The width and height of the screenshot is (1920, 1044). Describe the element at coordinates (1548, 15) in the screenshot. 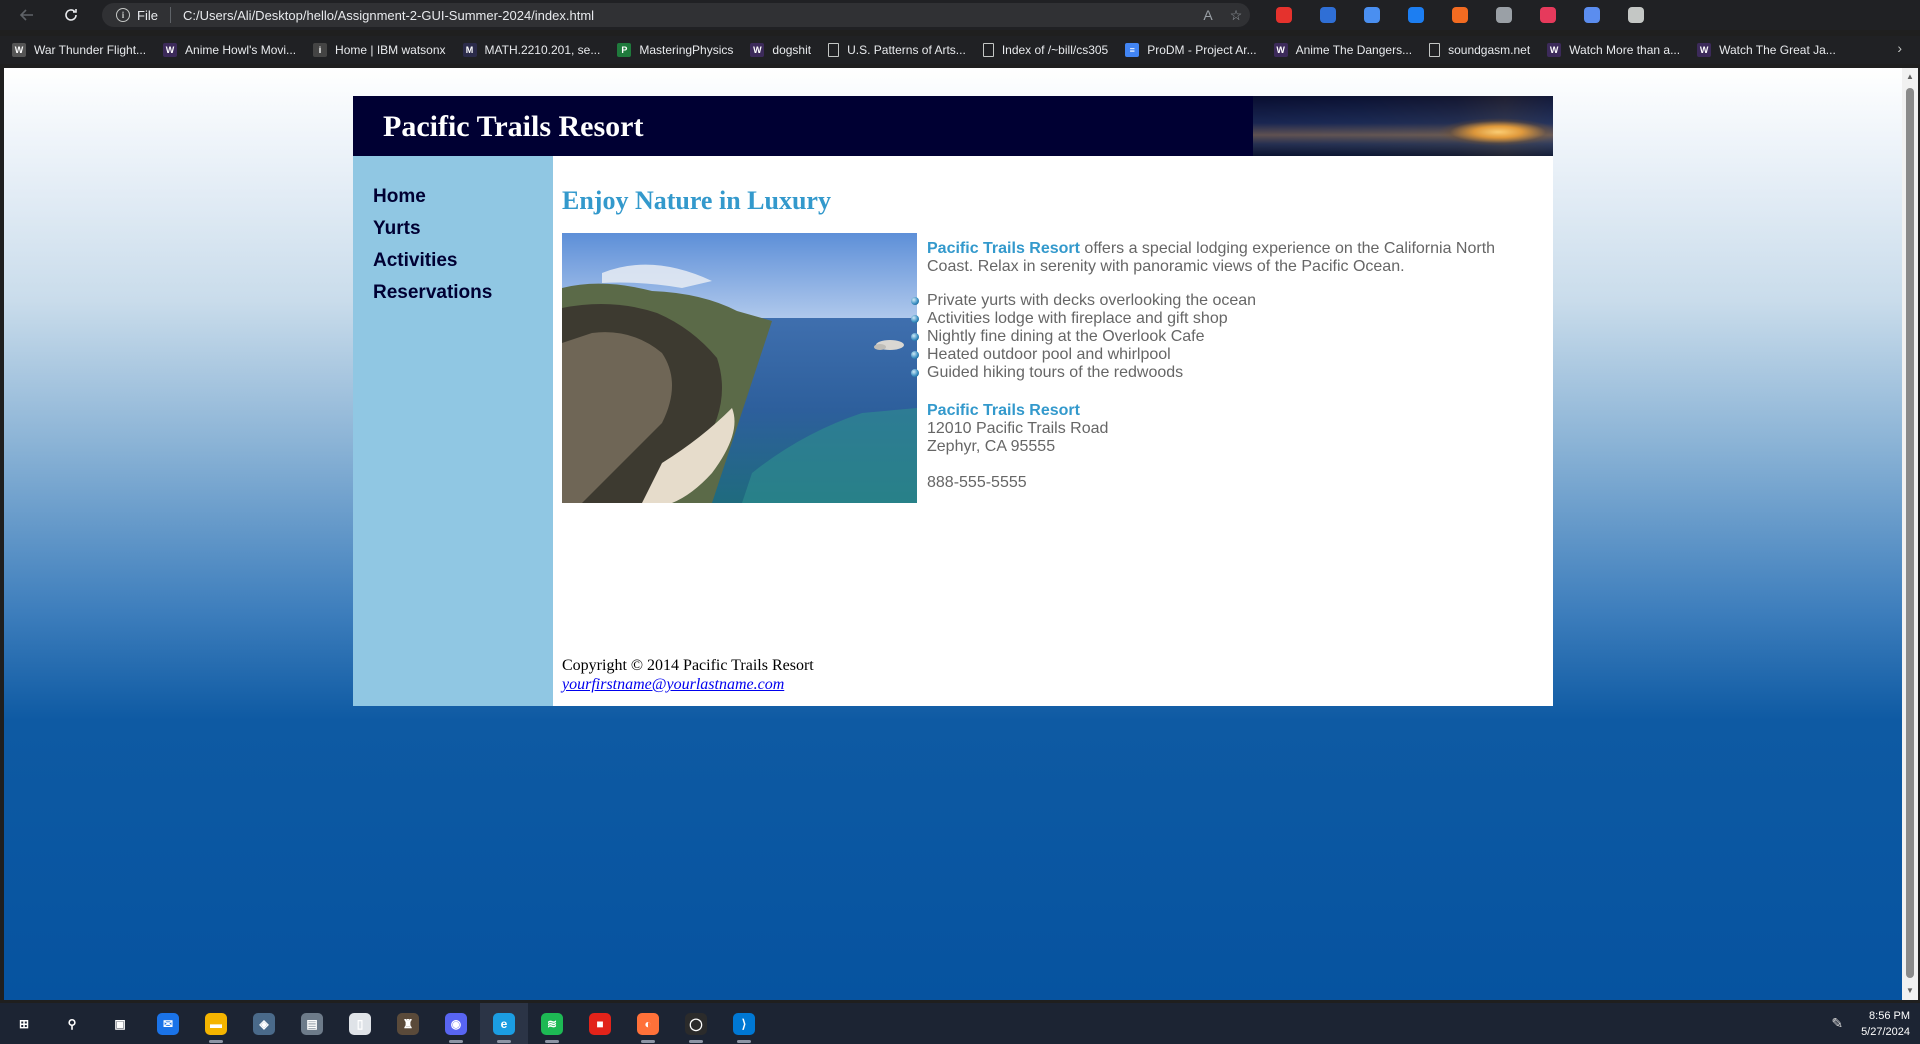

I see `record-icon` at that location.